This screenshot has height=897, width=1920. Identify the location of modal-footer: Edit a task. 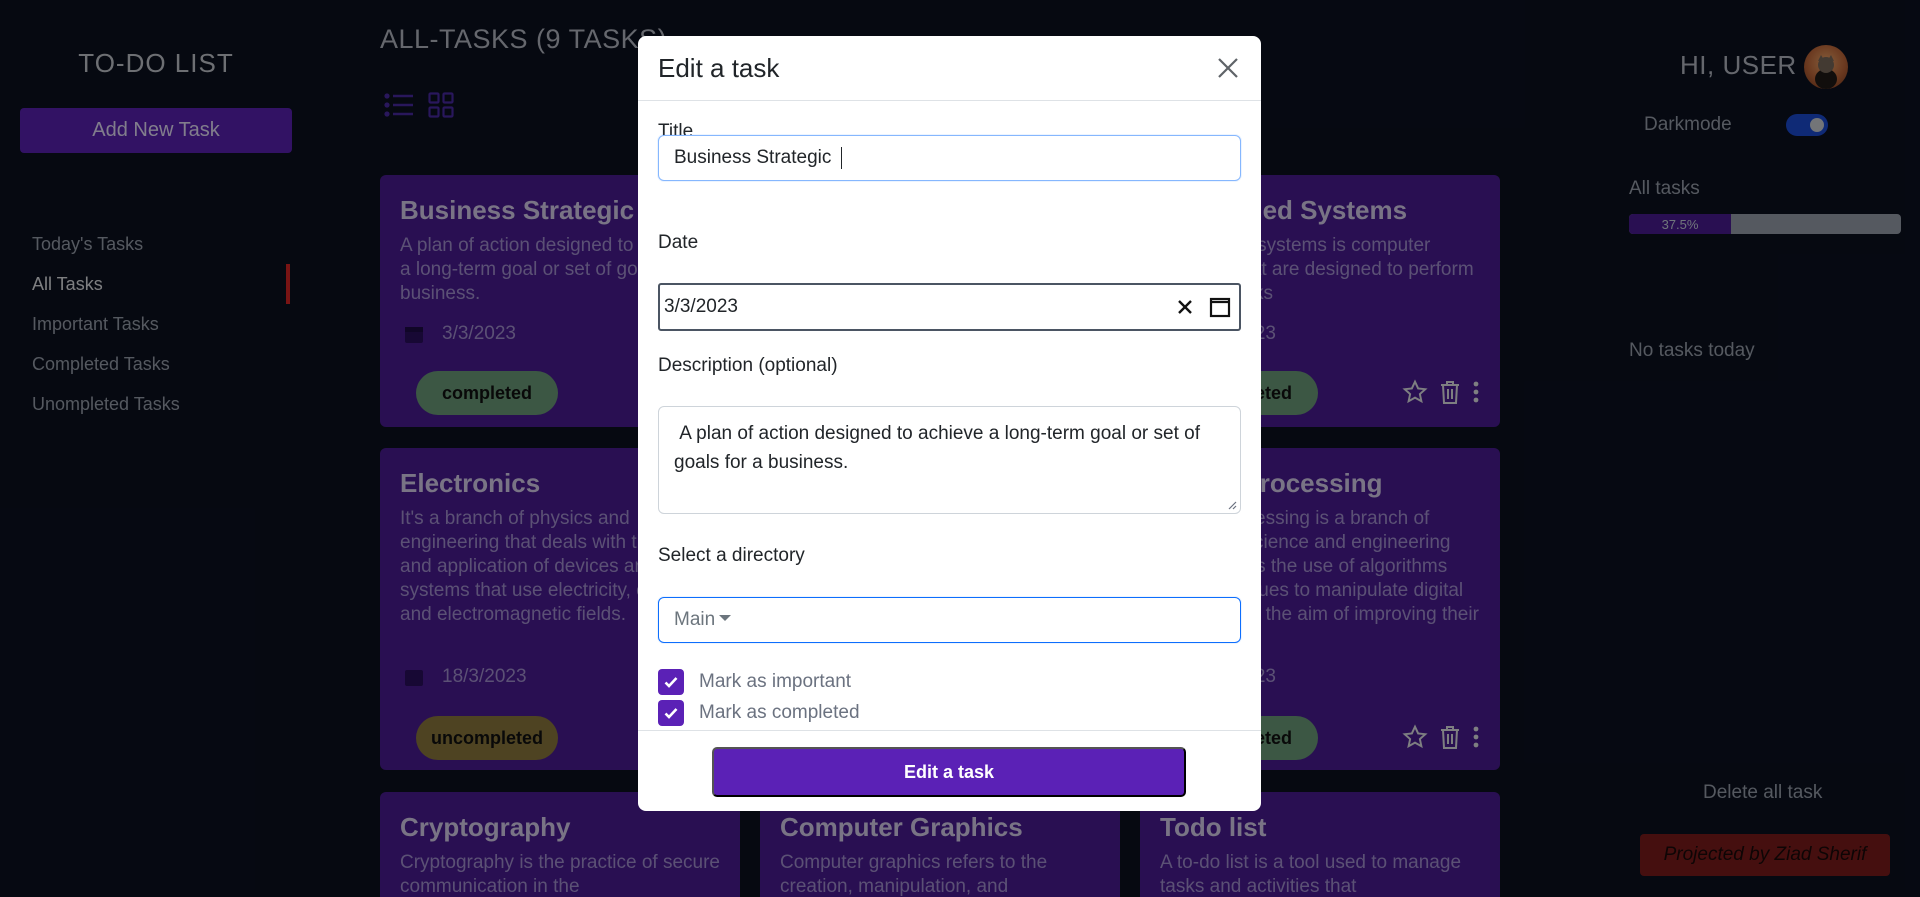
(949, 770).